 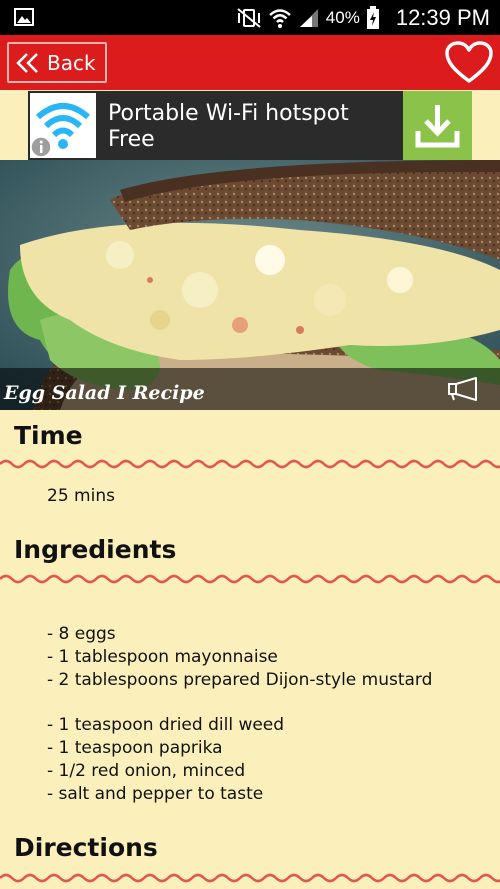 What do you see at coordinates (464, 389) in the screenshot?
I see `megaphone-icon` at bounding box center [464, 389].